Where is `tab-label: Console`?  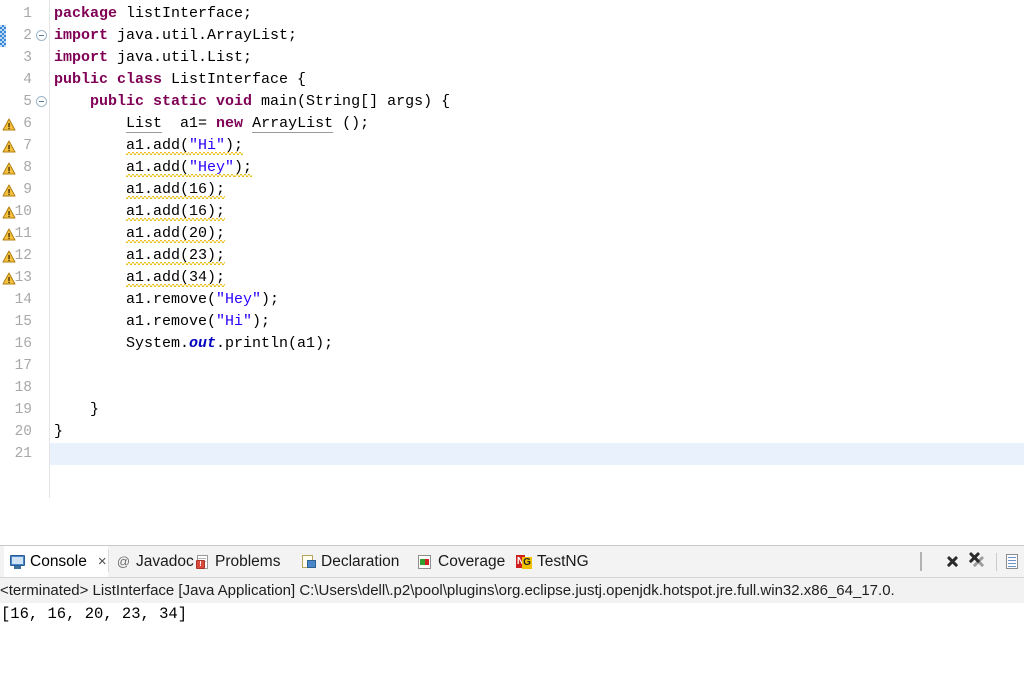 tab-label: Console is located at coordinates (58, 561).